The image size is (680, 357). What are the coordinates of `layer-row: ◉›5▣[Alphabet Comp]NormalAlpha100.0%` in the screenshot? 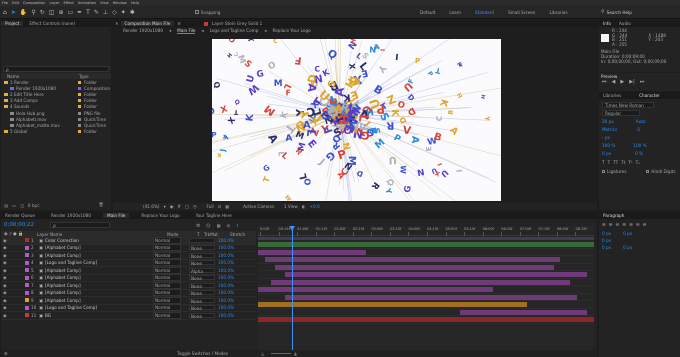 It's located at (128, 270).